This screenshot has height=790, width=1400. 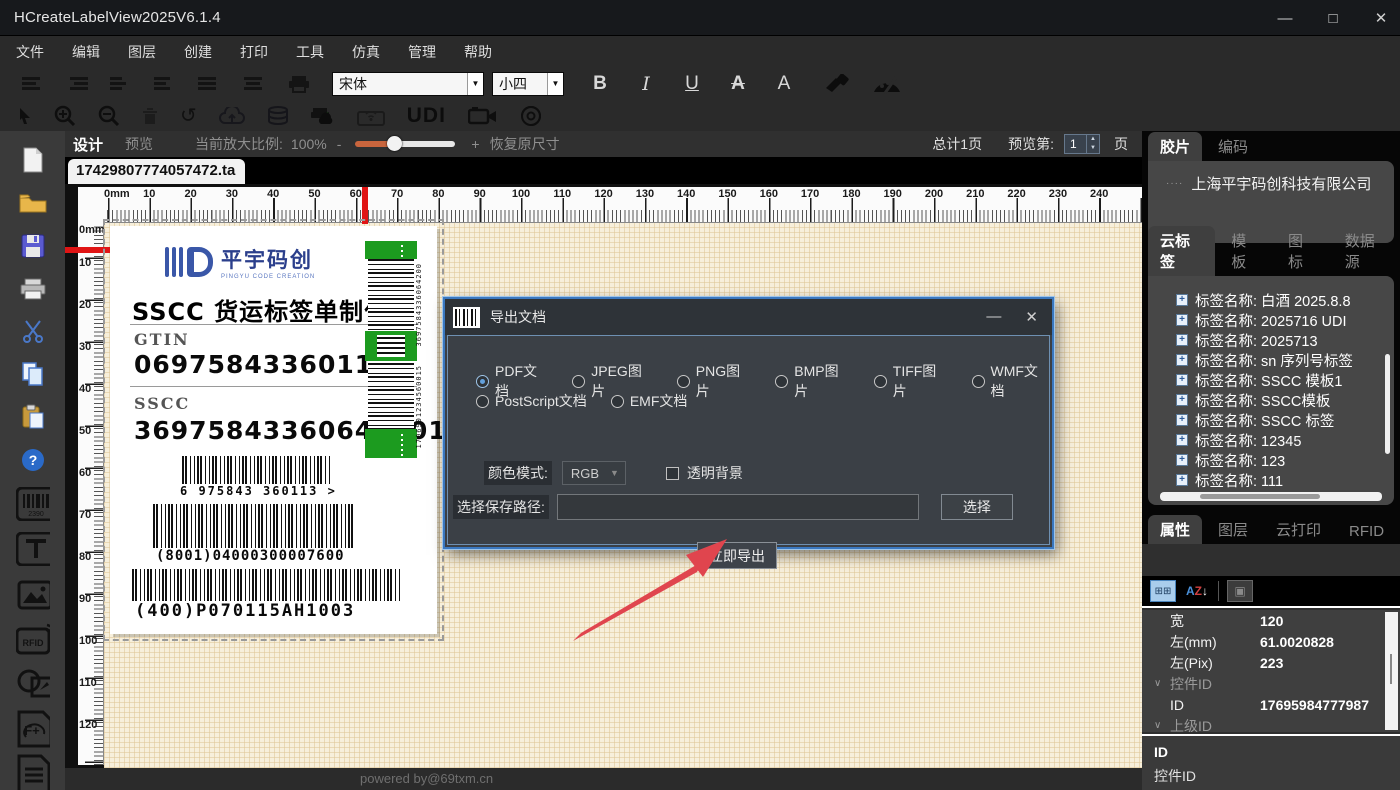 I want to click on menu-item-4: 打印, so click(x=254, y=52).